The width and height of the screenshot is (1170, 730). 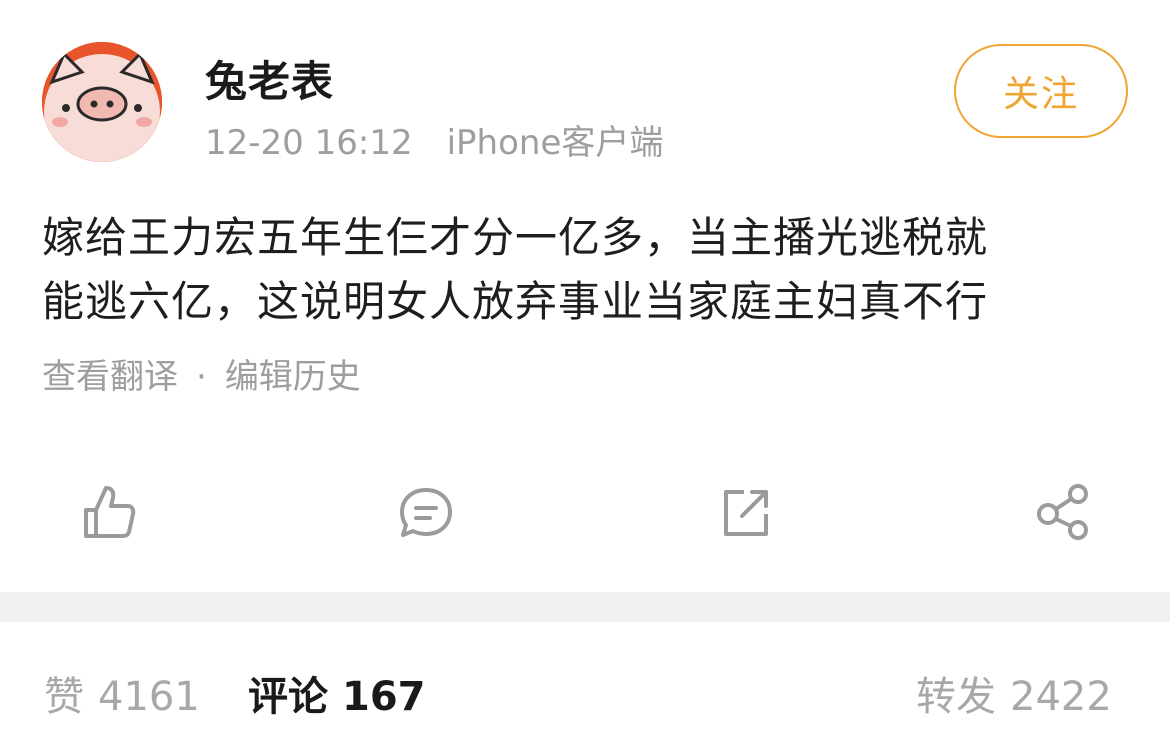 I want to click on tab-reposts: 转发 2422, so click(x=1014, y=697).